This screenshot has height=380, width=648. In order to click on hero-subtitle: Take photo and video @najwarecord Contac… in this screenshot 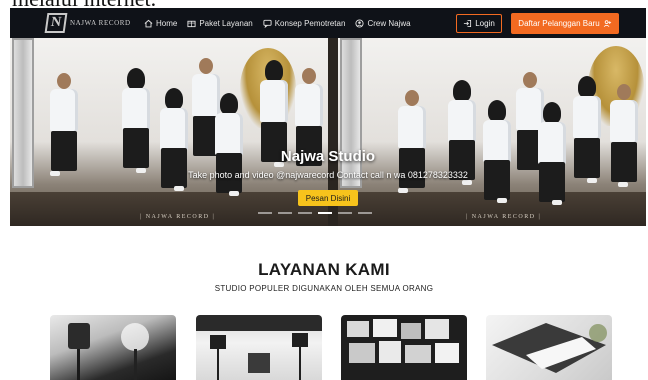, I will do `click(328, 175)`.